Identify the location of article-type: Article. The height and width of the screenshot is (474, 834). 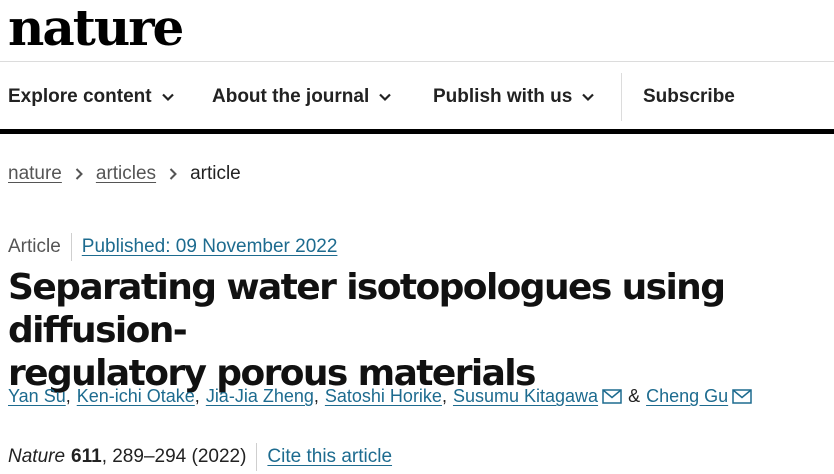
(34, 246).